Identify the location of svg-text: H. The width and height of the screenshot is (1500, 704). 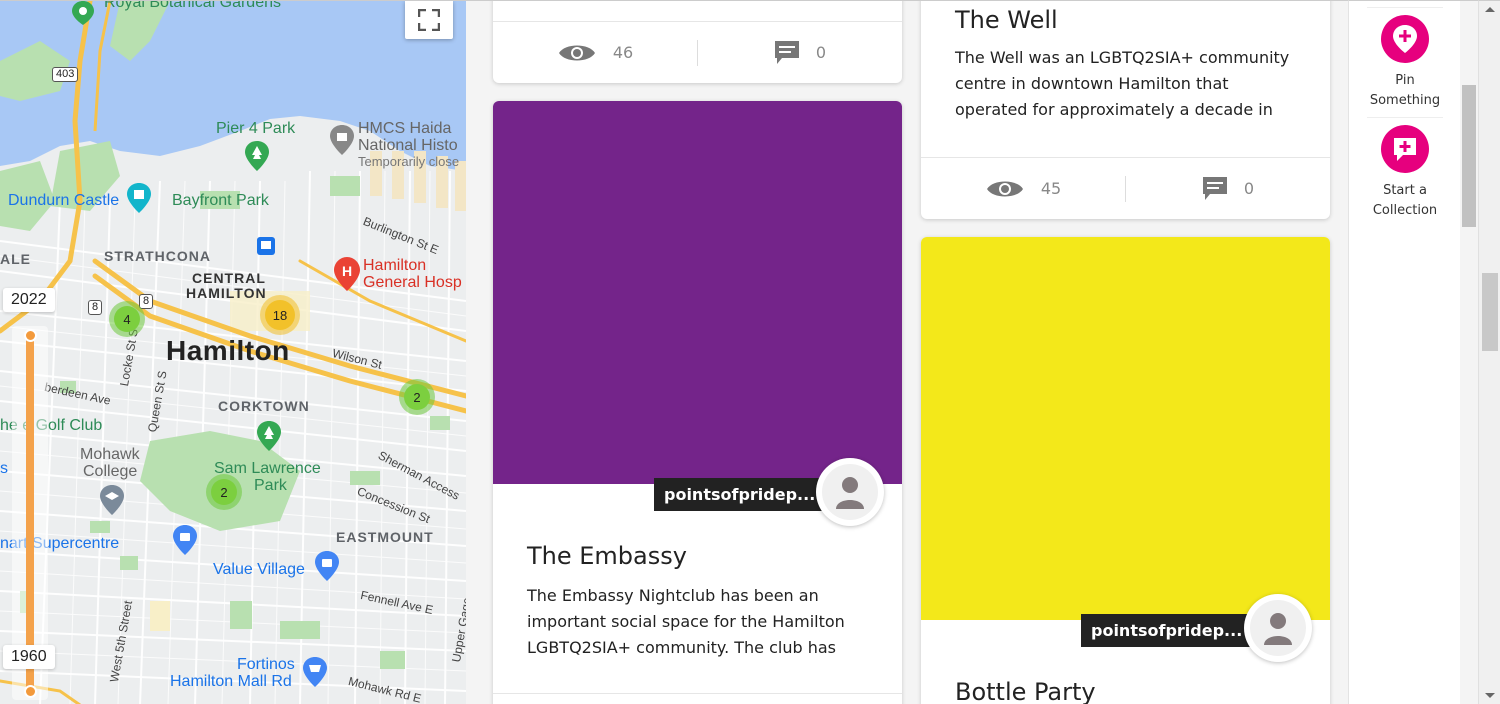
(347, 271).